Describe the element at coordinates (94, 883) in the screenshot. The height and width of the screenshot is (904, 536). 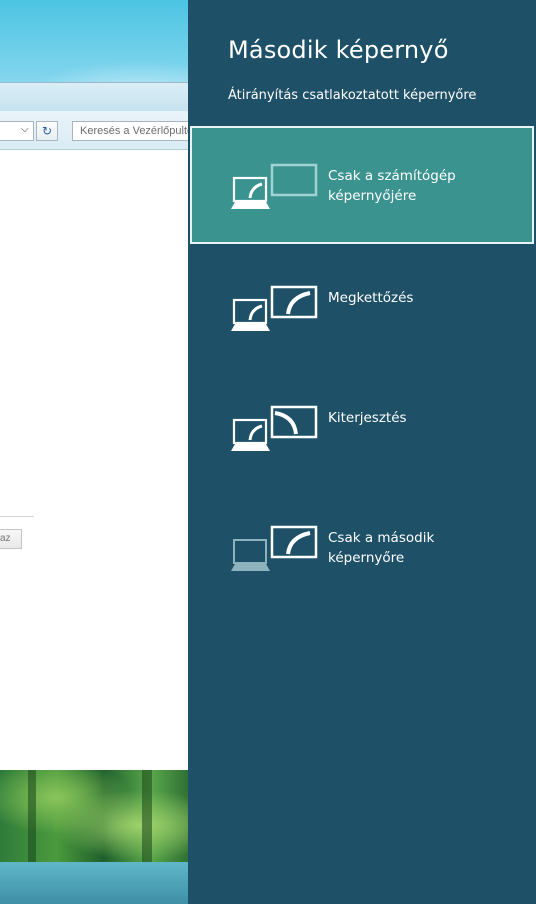
I see `taskbar` at that location.